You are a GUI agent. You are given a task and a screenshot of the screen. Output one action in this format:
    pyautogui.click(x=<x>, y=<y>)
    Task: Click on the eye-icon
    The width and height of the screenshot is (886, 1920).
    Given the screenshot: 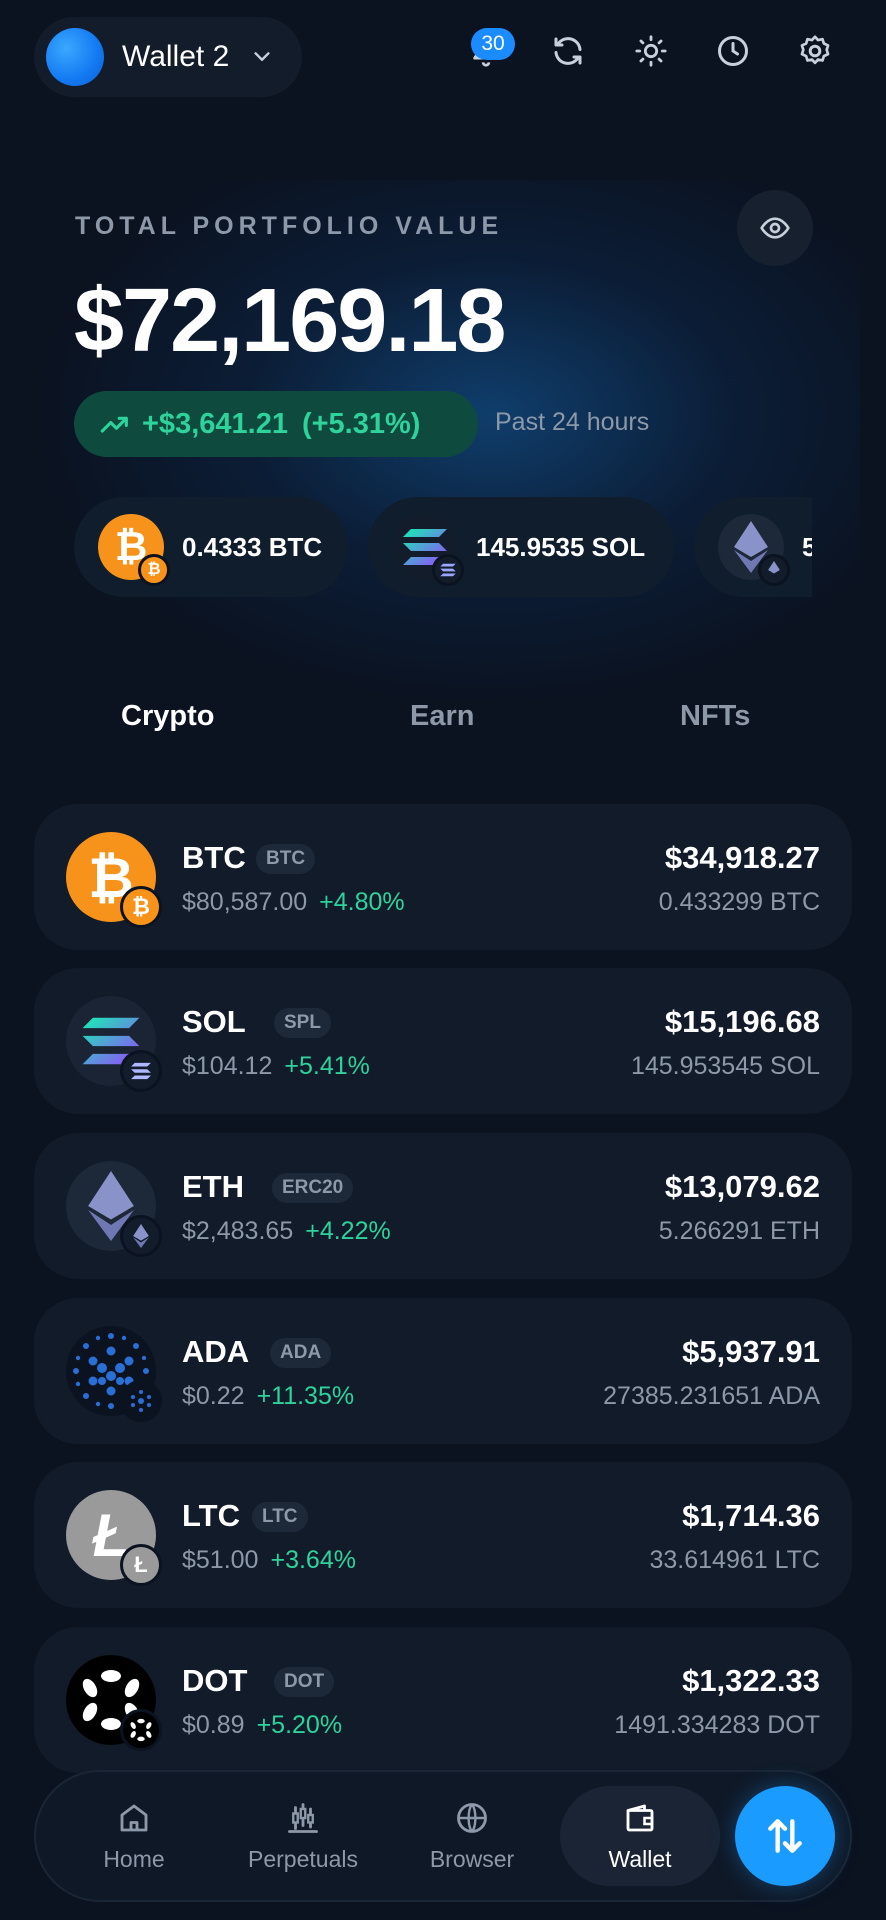 What is the action you would take?
    pyautogui.click(x=775, y=228)
    